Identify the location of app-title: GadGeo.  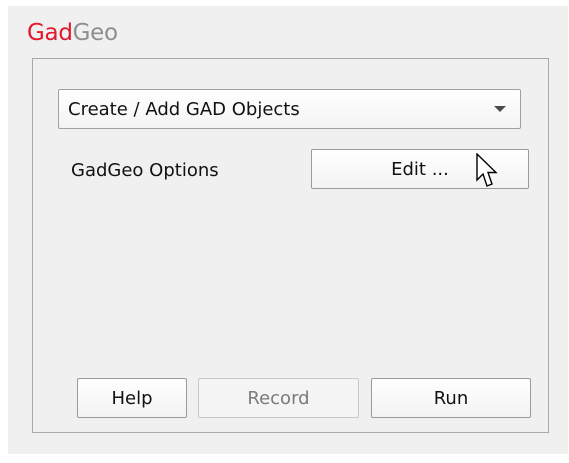
(72, 33).